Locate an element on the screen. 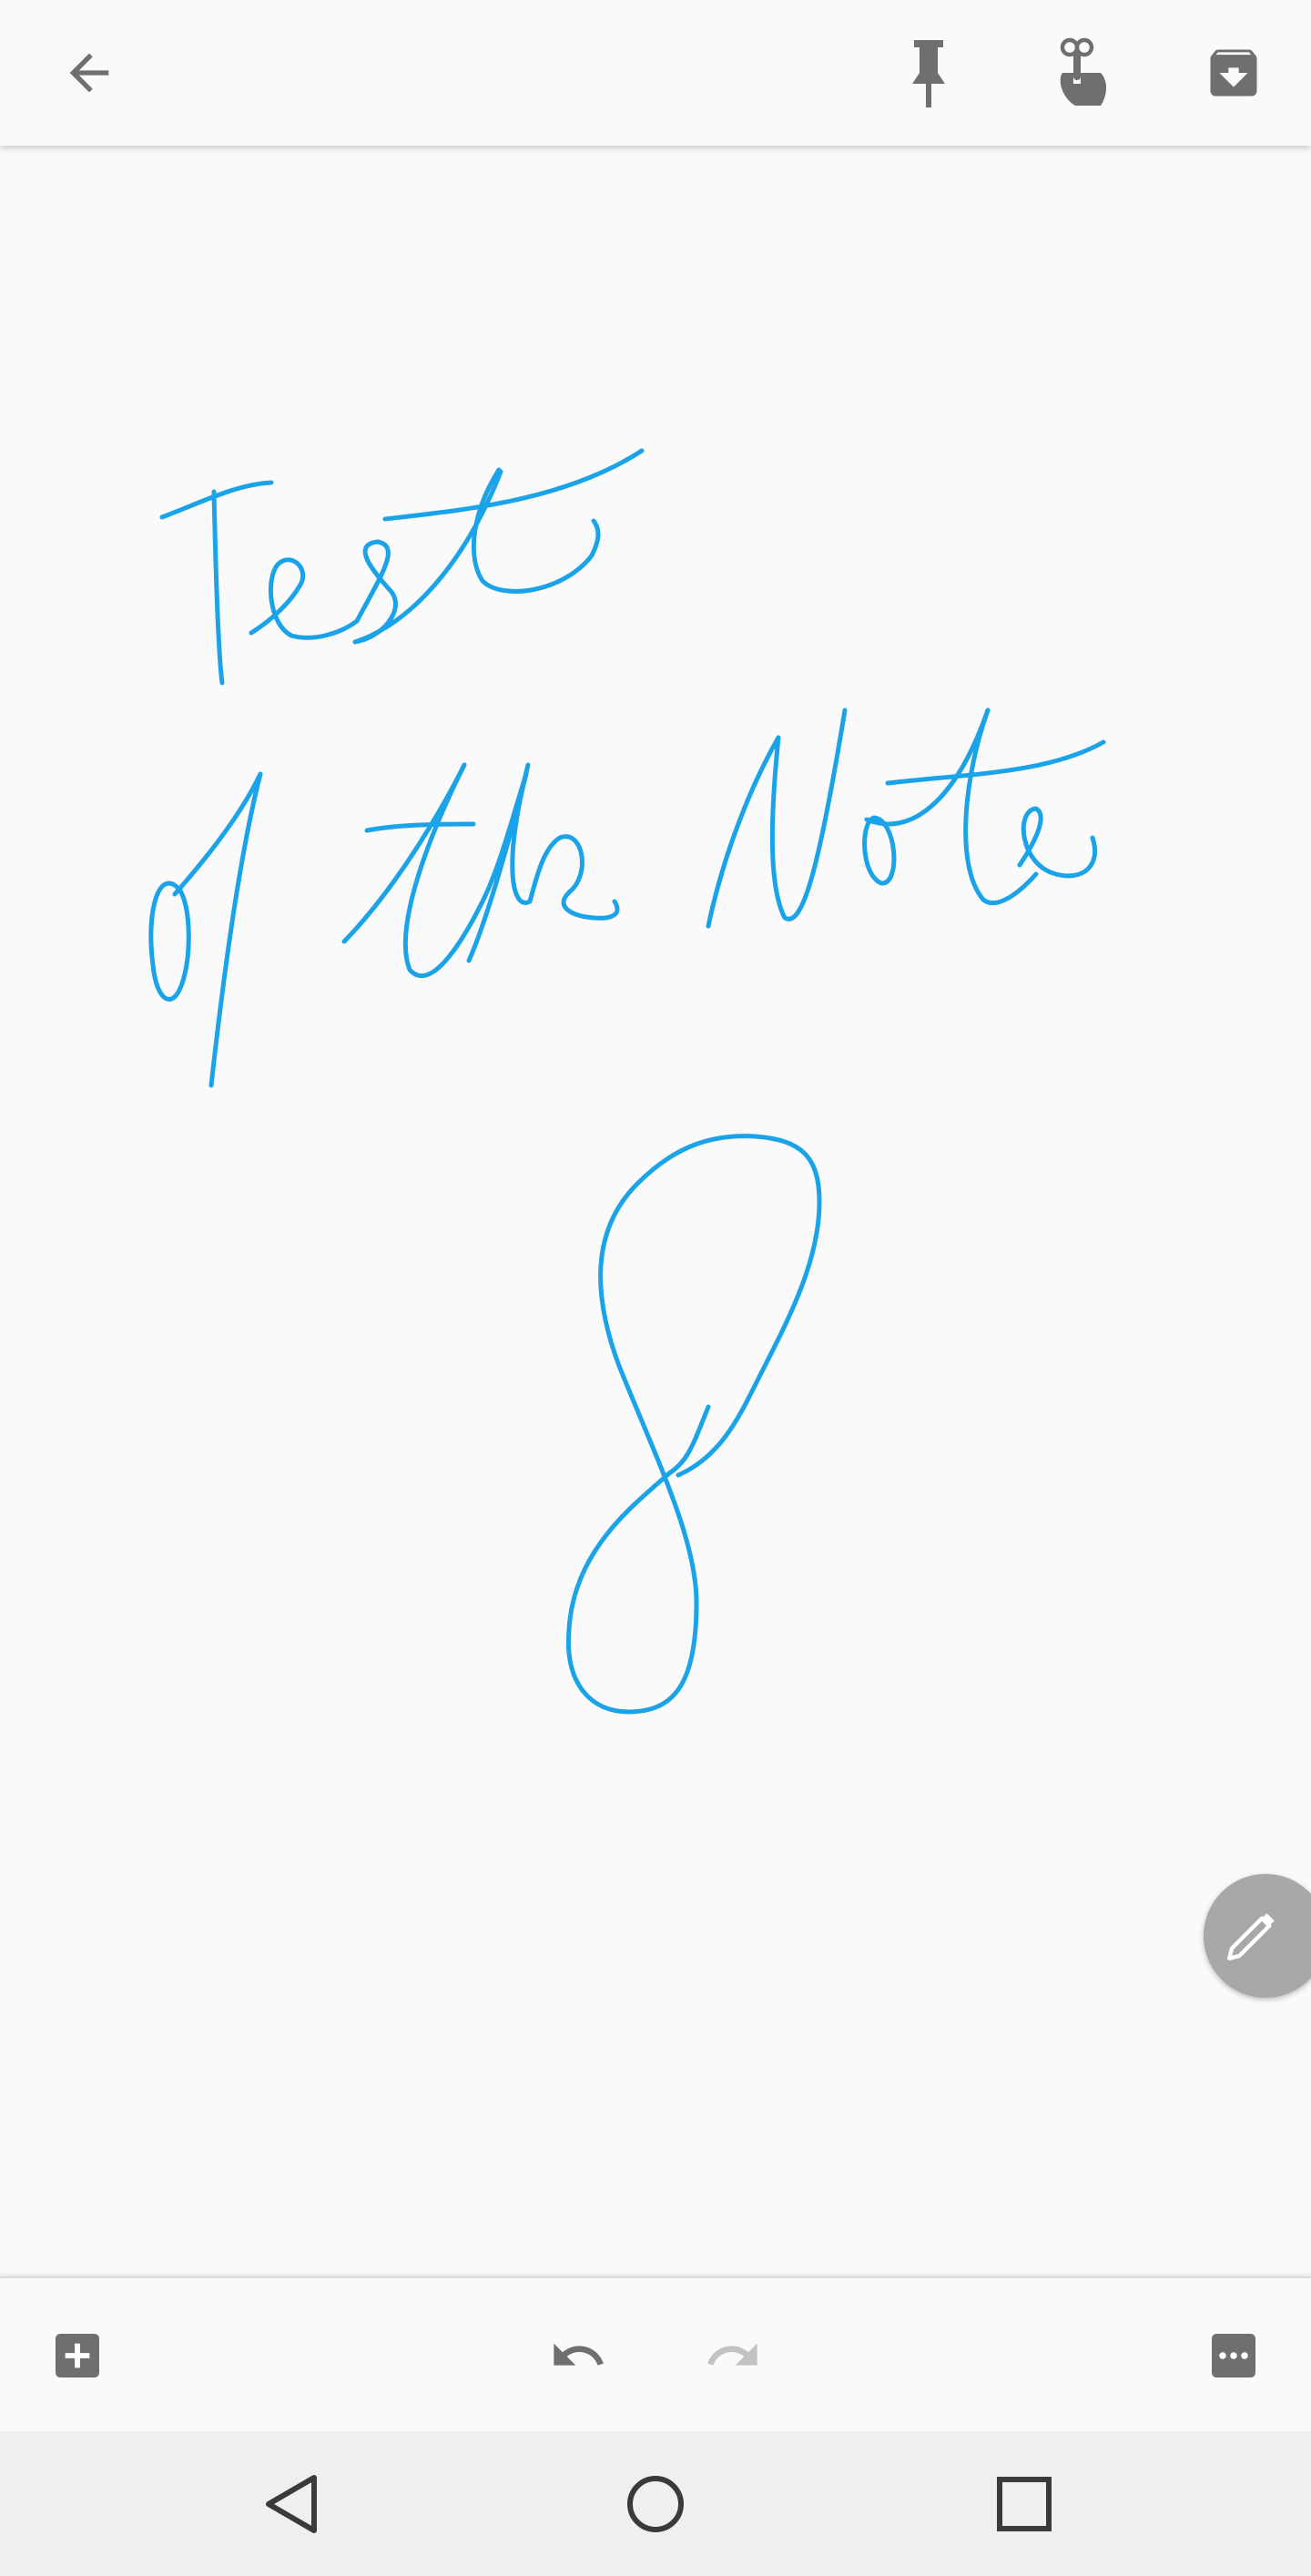 The width and height of the screenshot is (1311, 2576). undo-icon is located at coordinates (579, 2354).